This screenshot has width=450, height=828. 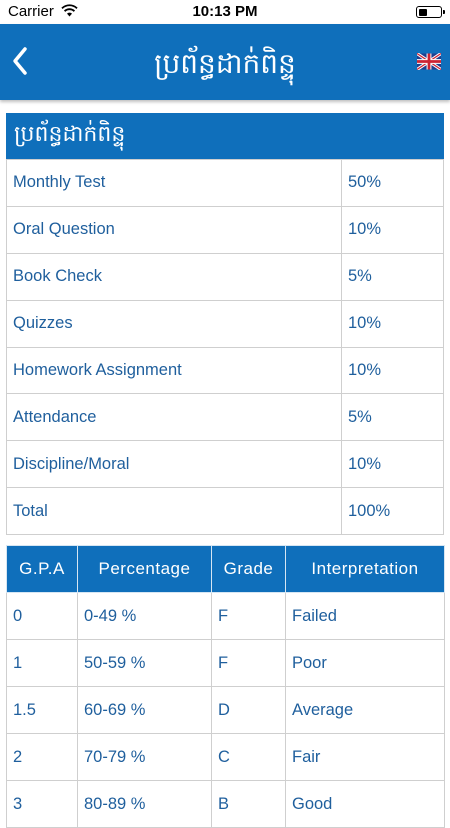 I want to click on weight-value: 100%, so click(x=392, y=511).